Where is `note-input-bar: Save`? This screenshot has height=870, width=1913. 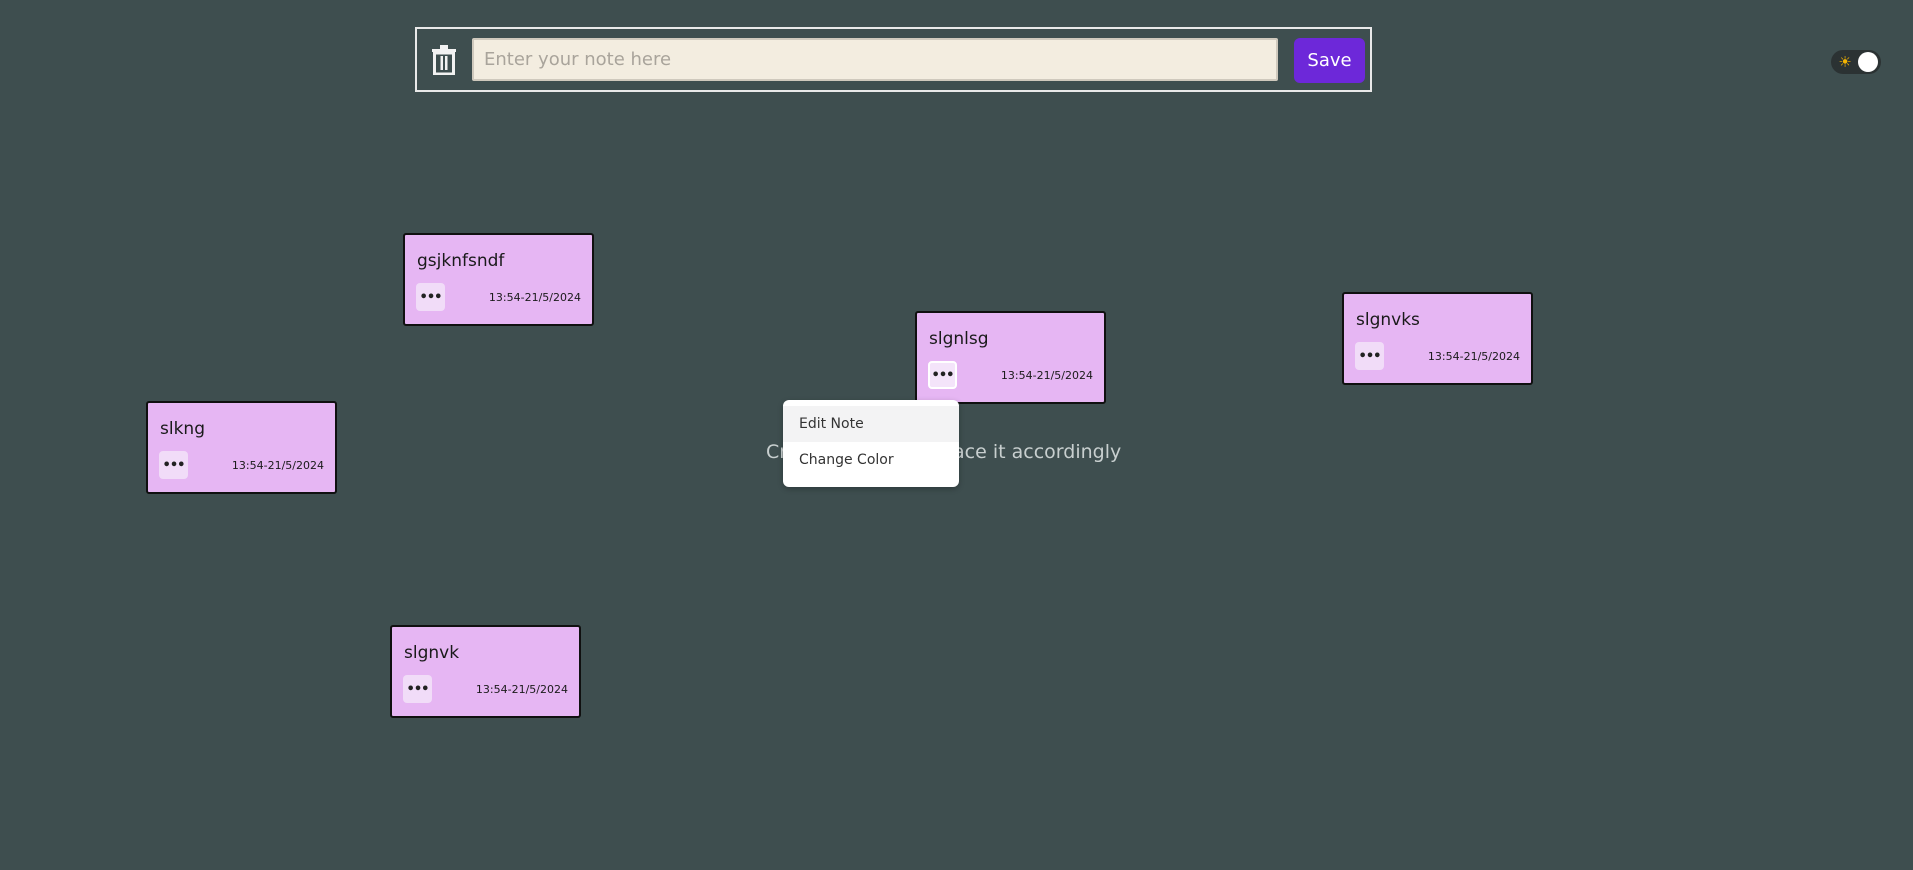 note-input-bar: Save is located at coordinates (893, 59).